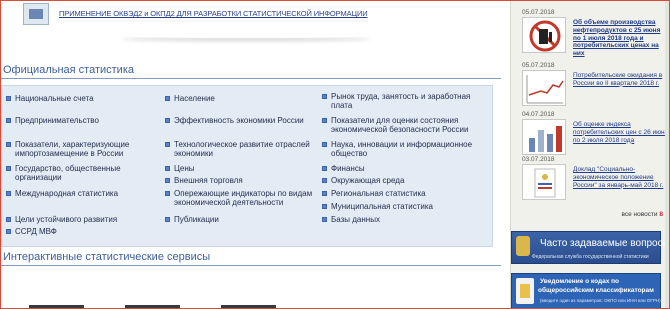  Describe the element at coordinates (81, 231) in the screenshot. I see `stat-link-sdds-imf: ССРД МВФ` at that location.